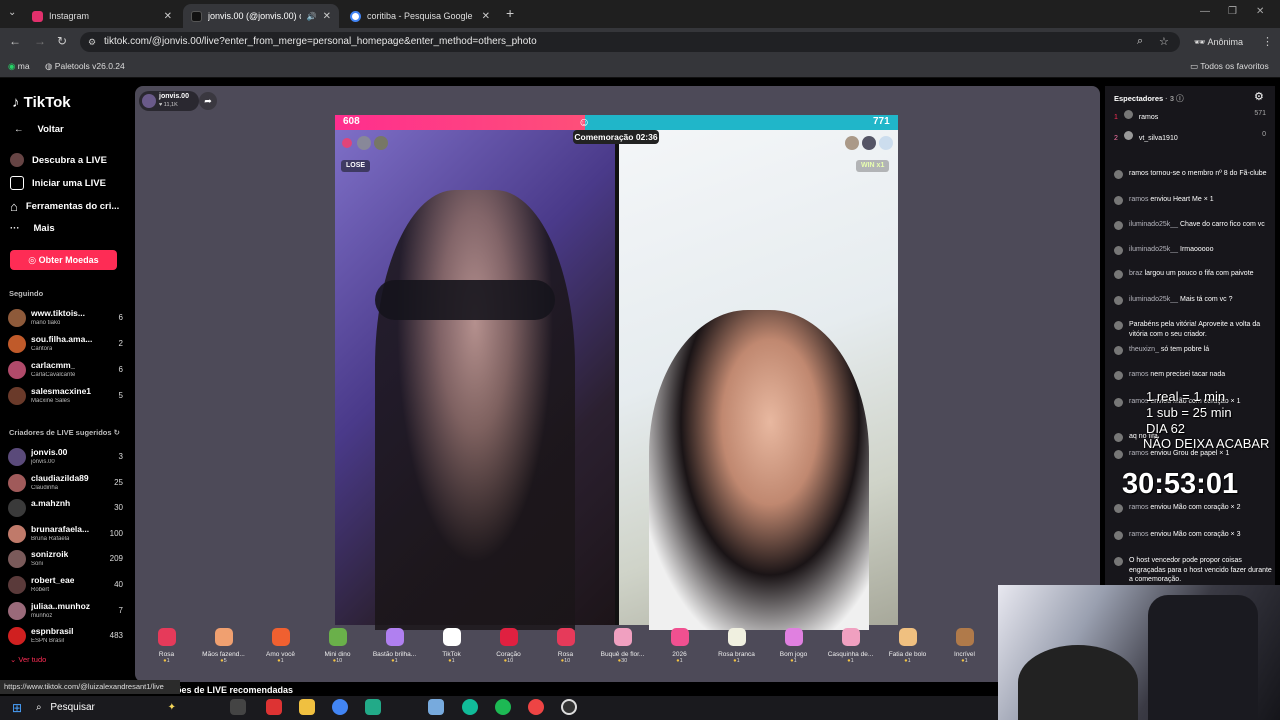 Image resolution: width=1280 pixels, height=720 pixels. Describe the element at coordinates (1232, 11) in the screenshot. I see `restore-icon: ❐` at that location.